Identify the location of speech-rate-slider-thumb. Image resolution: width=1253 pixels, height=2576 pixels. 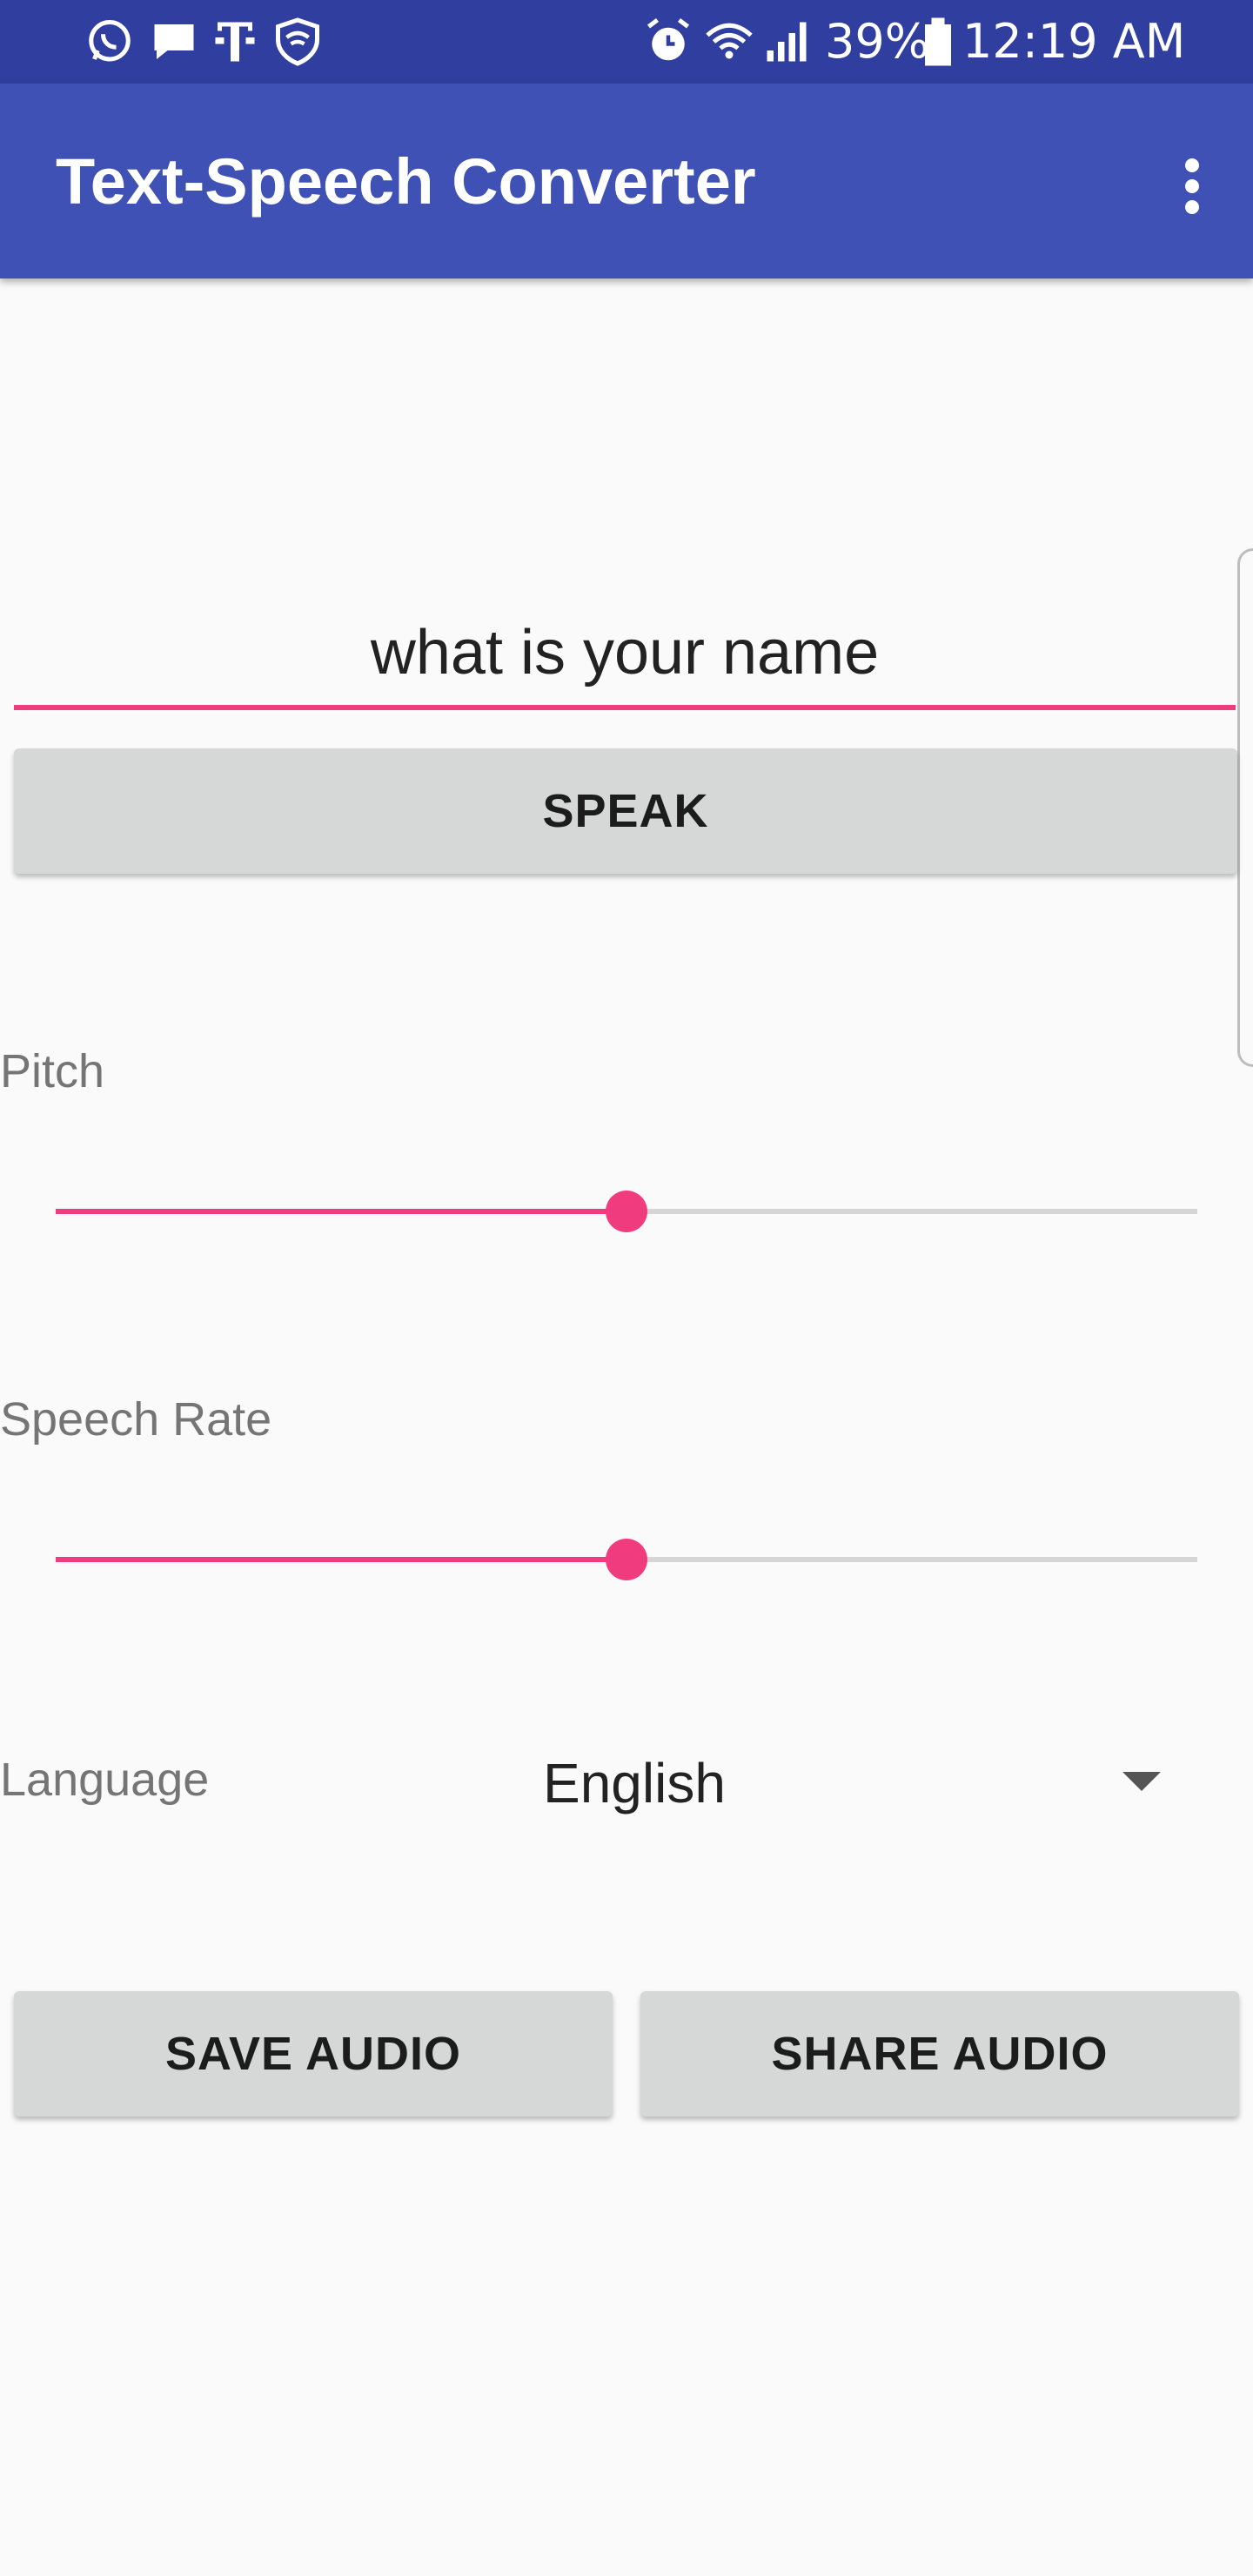
(626, 1559).